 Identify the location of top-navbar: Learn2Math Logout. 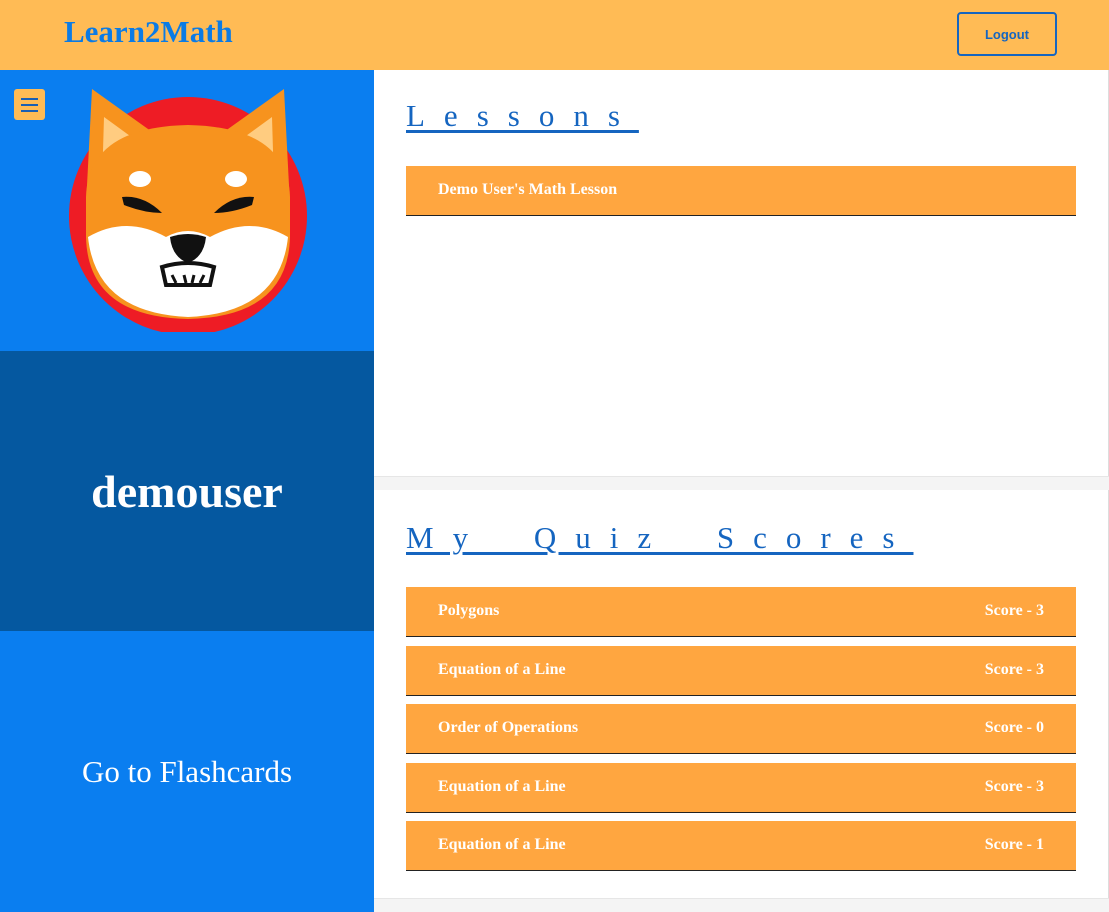
(554, 35).